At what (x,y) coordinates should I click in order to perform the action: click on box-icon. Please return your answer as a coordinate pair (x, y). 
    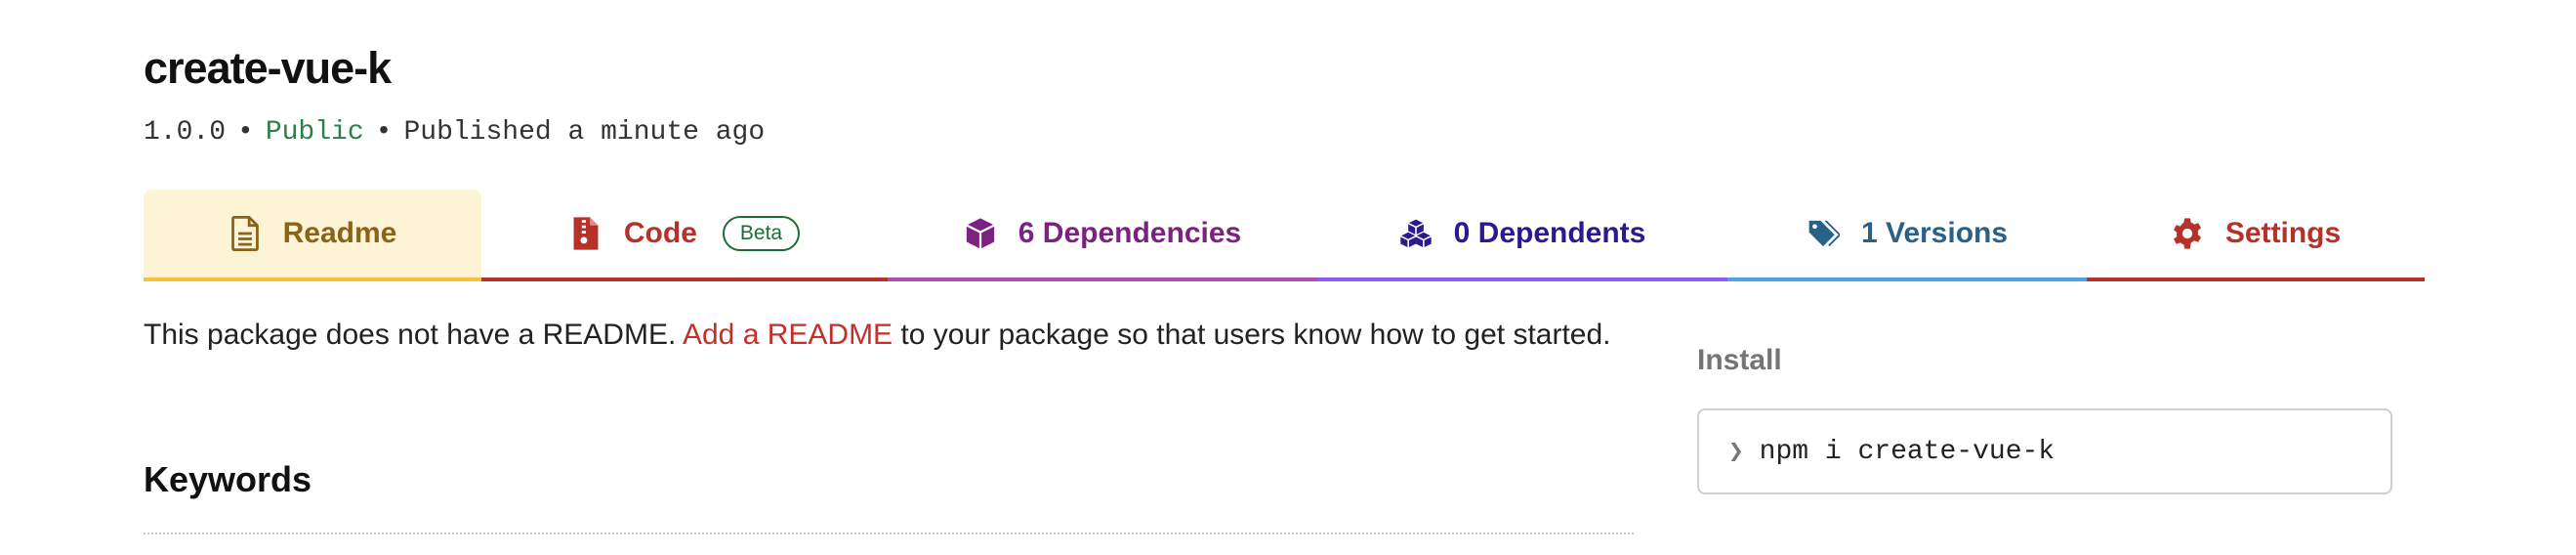
    Looking at the image, I should click on (980, 233).